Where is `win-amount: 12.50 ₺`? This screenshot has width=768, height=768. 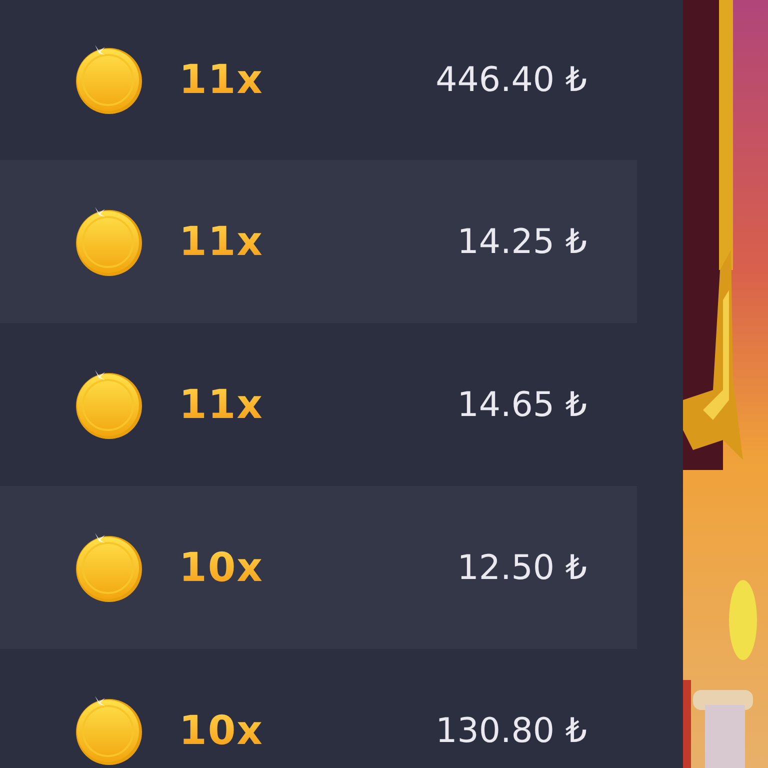
win-amount: 12.50 ₺ is located at coordinates (522, 568).